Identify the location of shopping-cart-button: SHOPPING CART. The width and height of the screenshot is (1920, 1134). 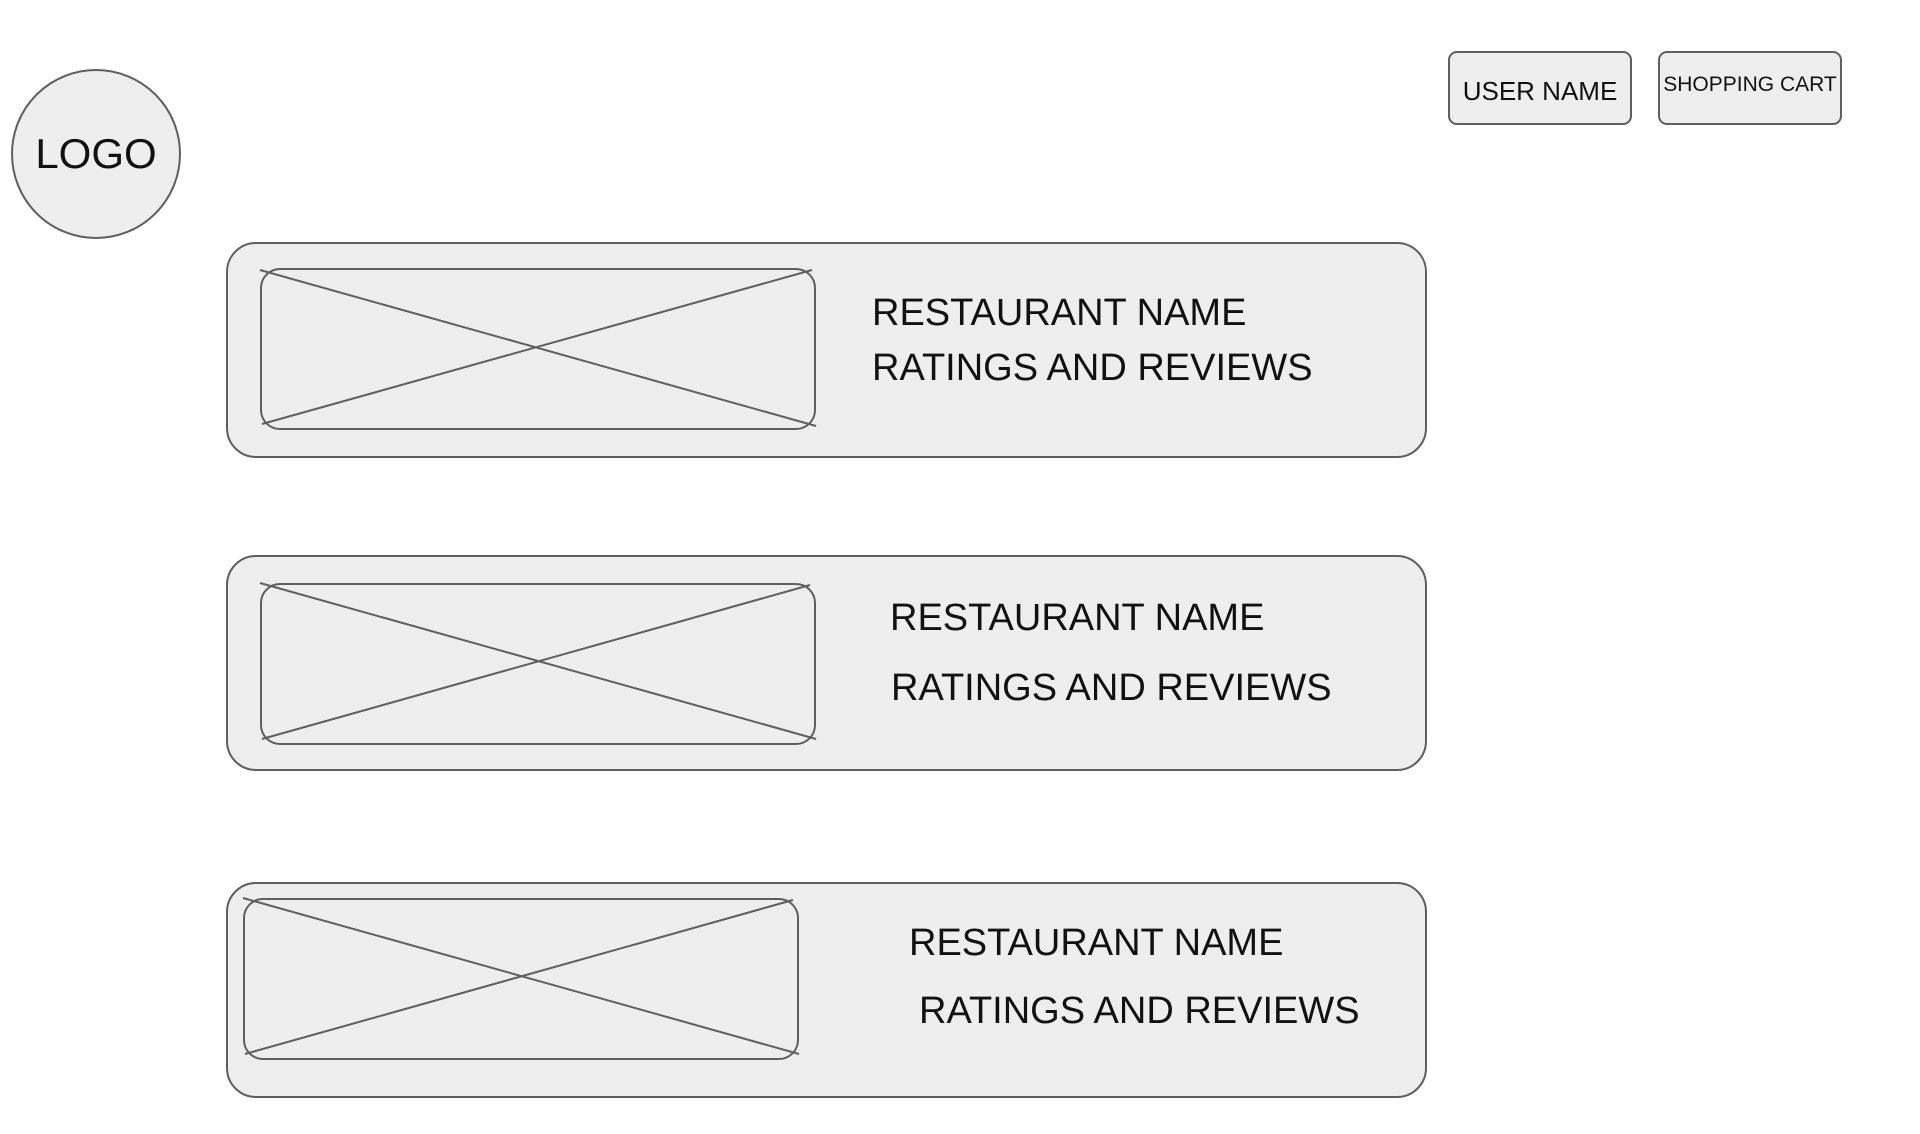
(1750, 88).